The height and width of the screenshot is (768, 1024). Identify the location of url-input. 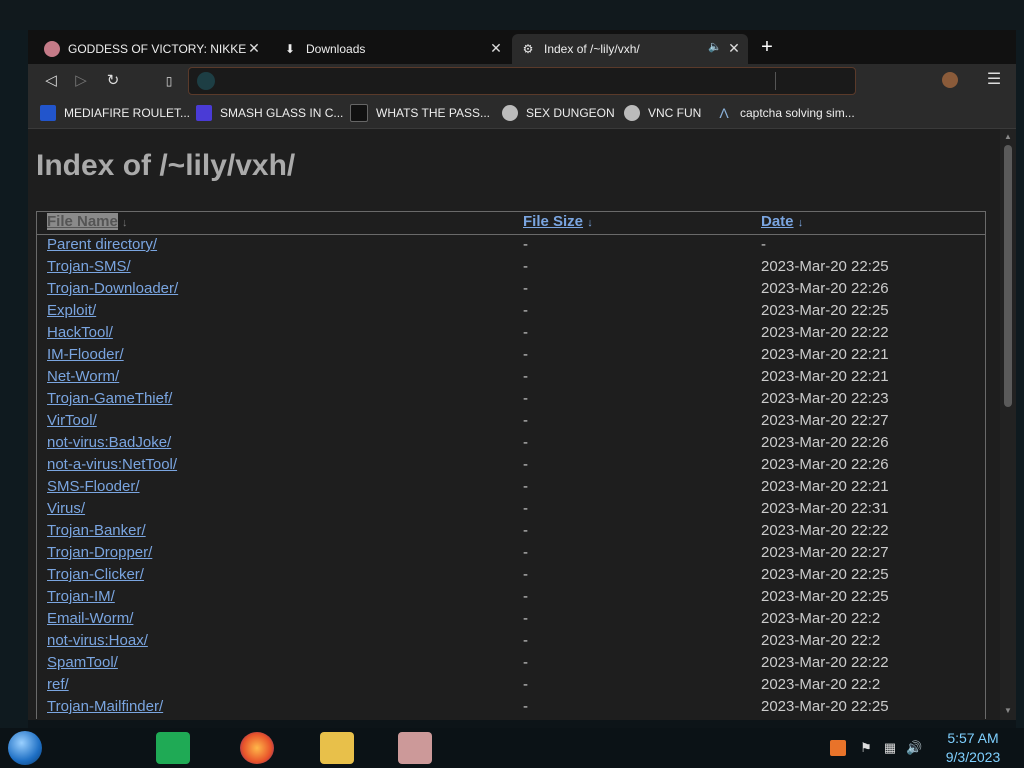
(495, 81).